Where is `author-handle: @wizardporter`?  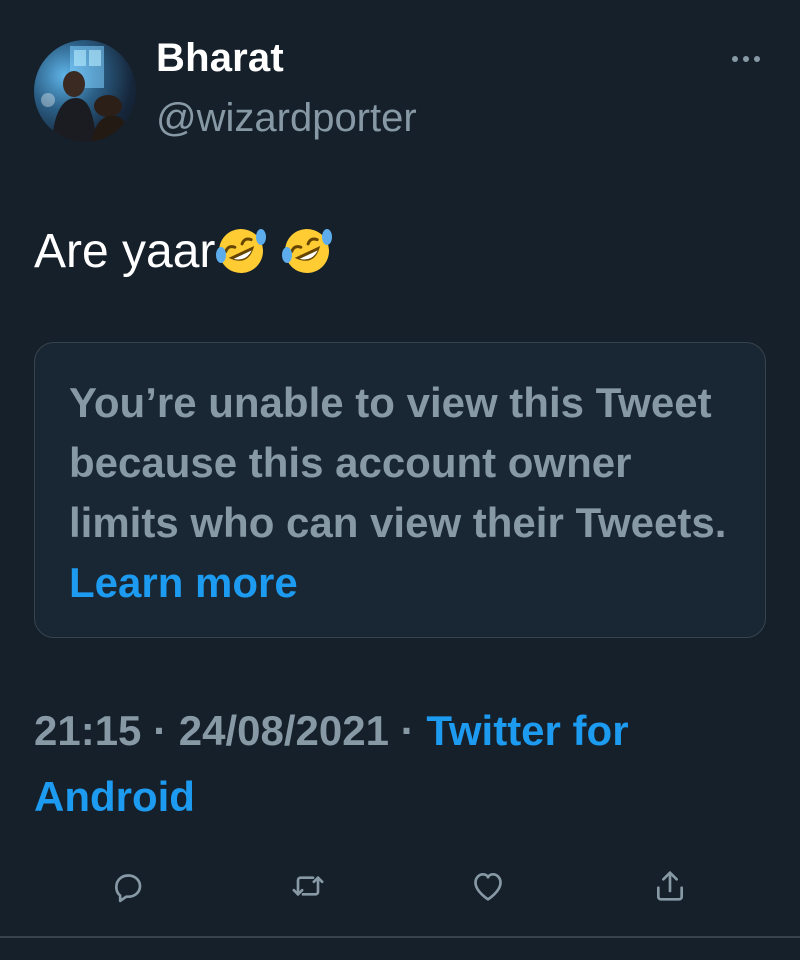
author-handle: @wizardporter is located at coordinates (286, 118).